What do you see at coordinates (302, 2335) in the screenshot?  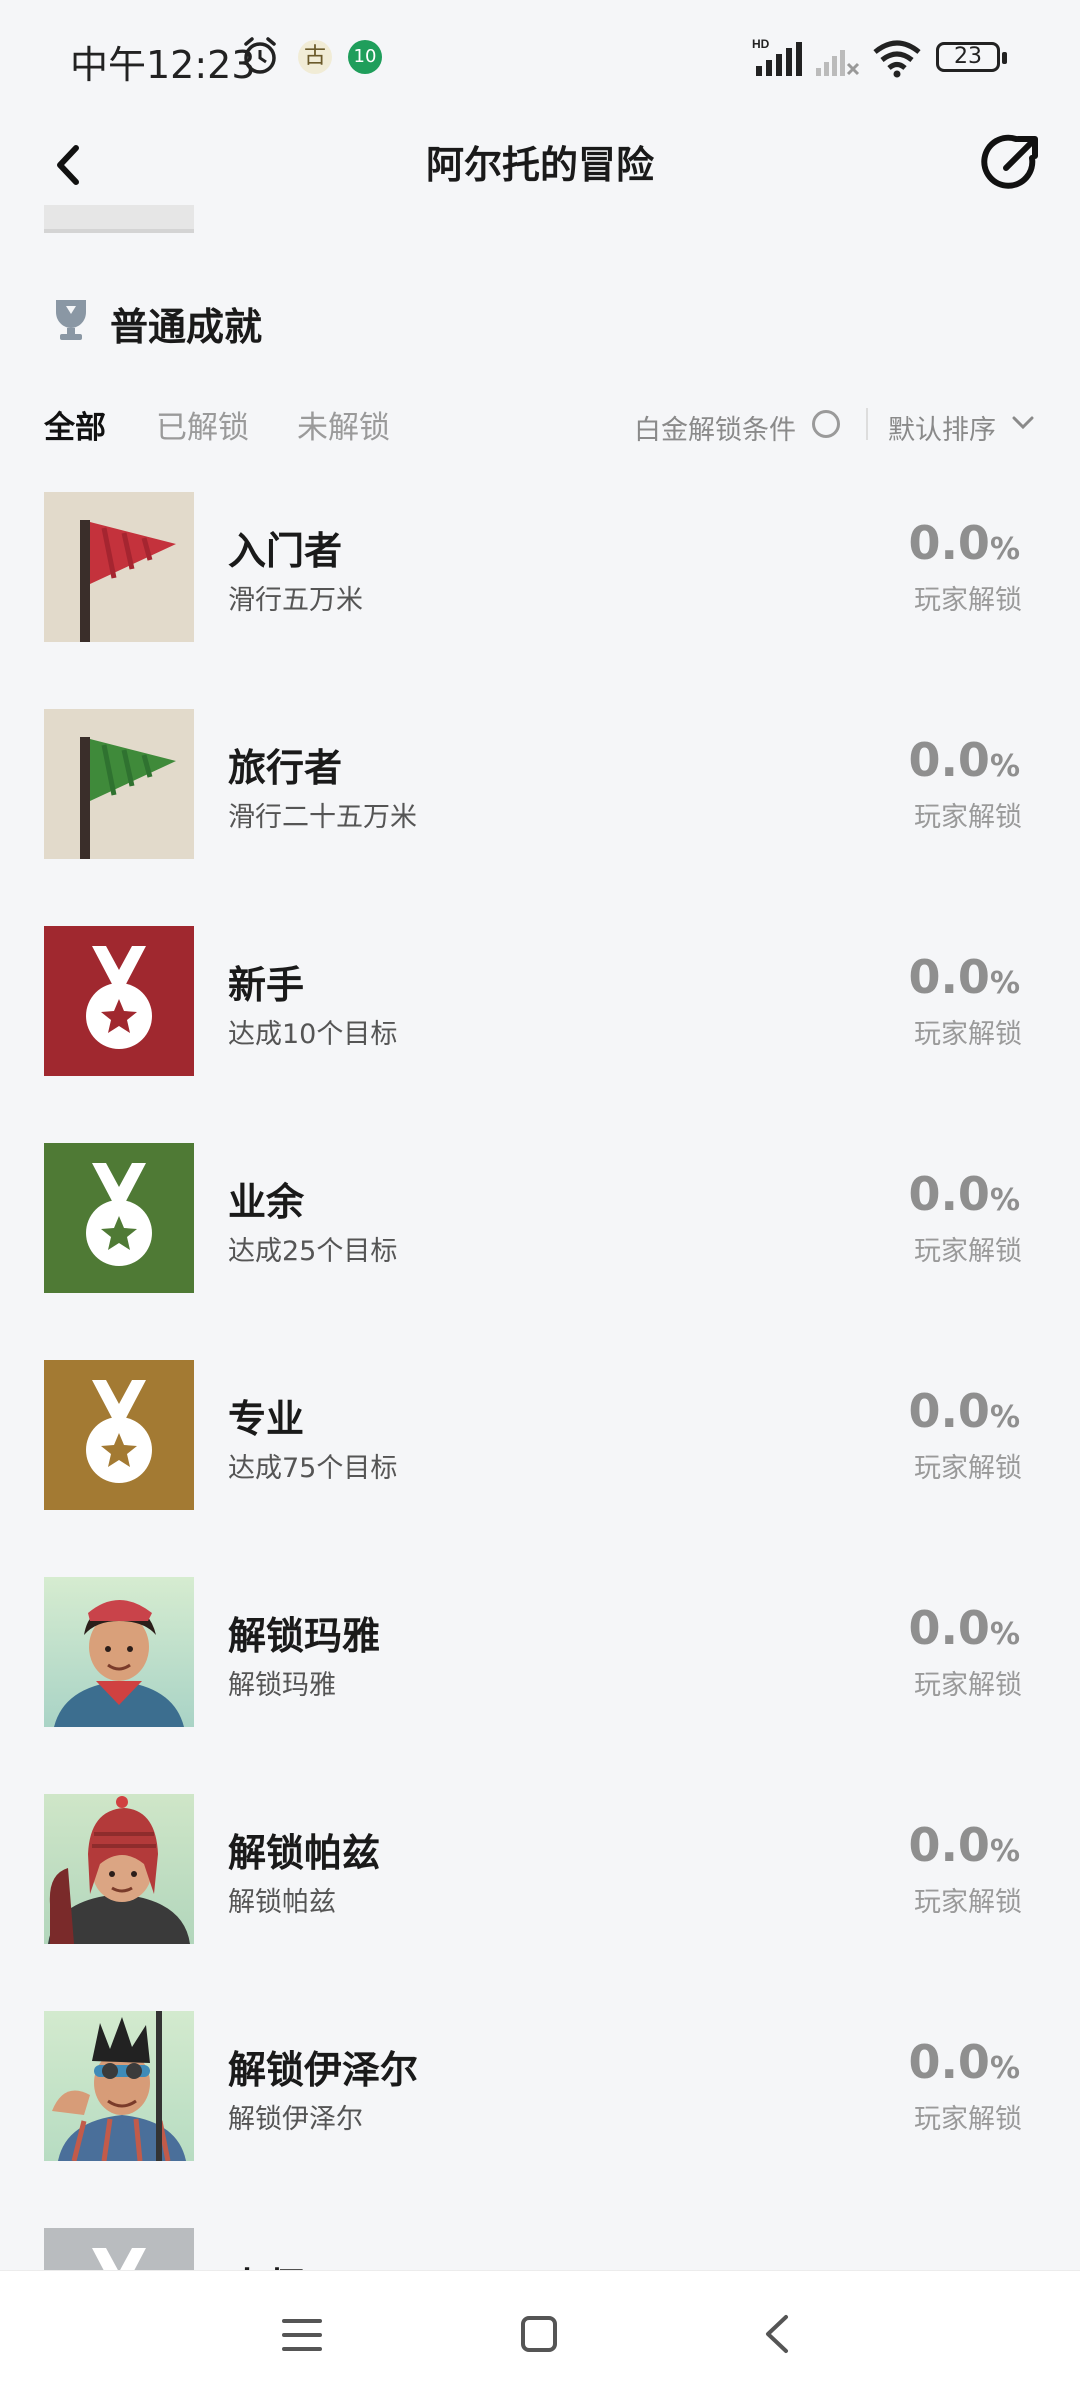 I see `menu-icon` at bounding box center [302, 2335].